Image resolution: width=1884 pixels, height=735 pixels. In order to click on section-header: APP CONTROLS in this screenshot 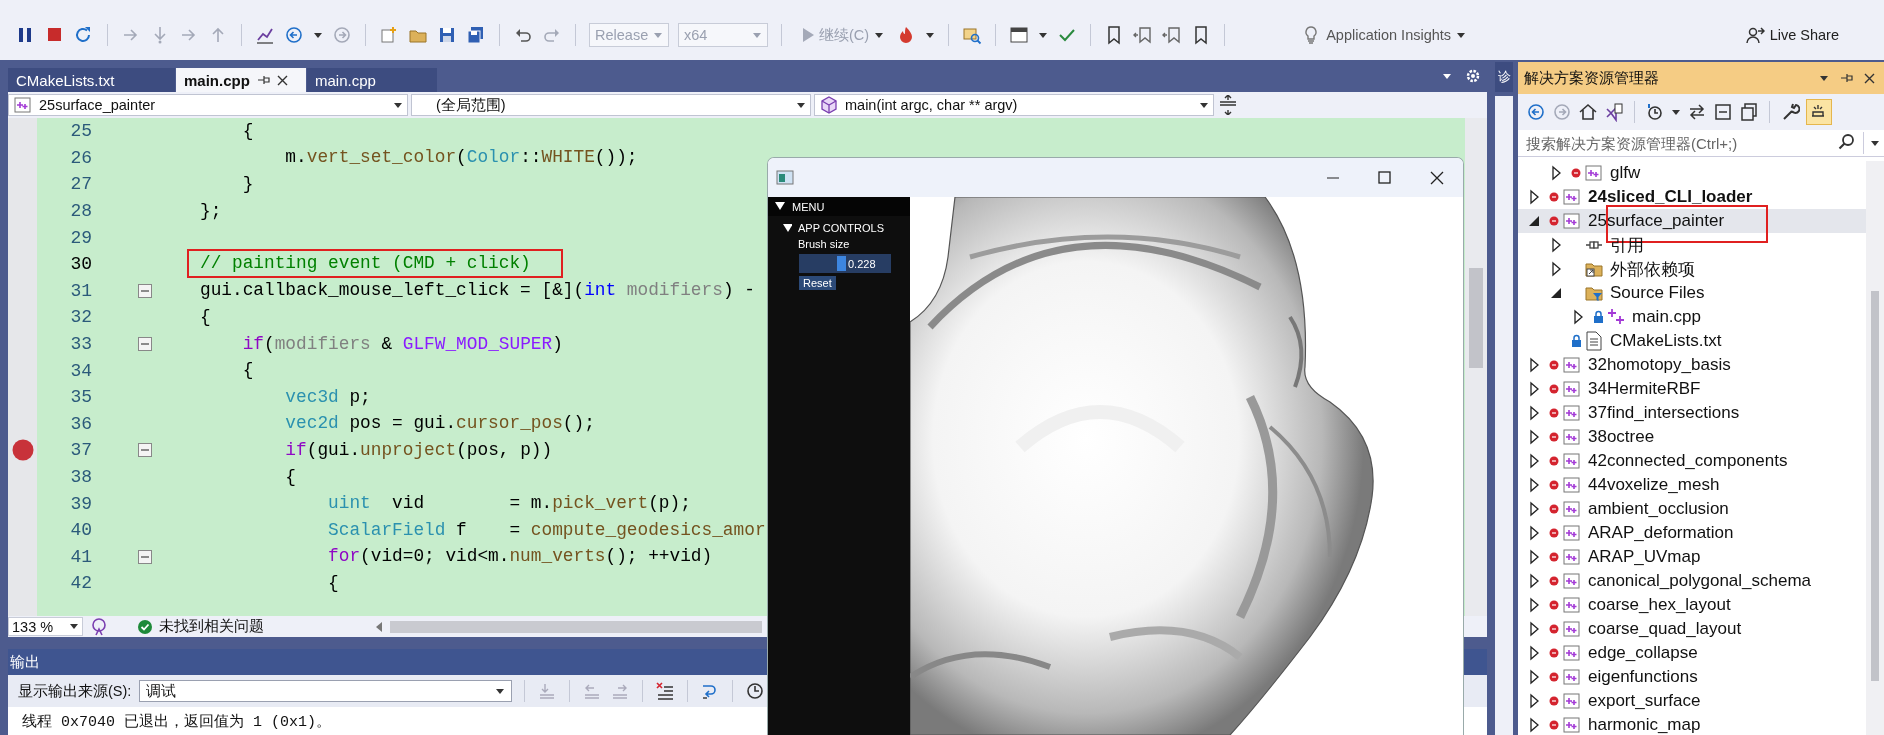, I will do `click(839, 225)`.